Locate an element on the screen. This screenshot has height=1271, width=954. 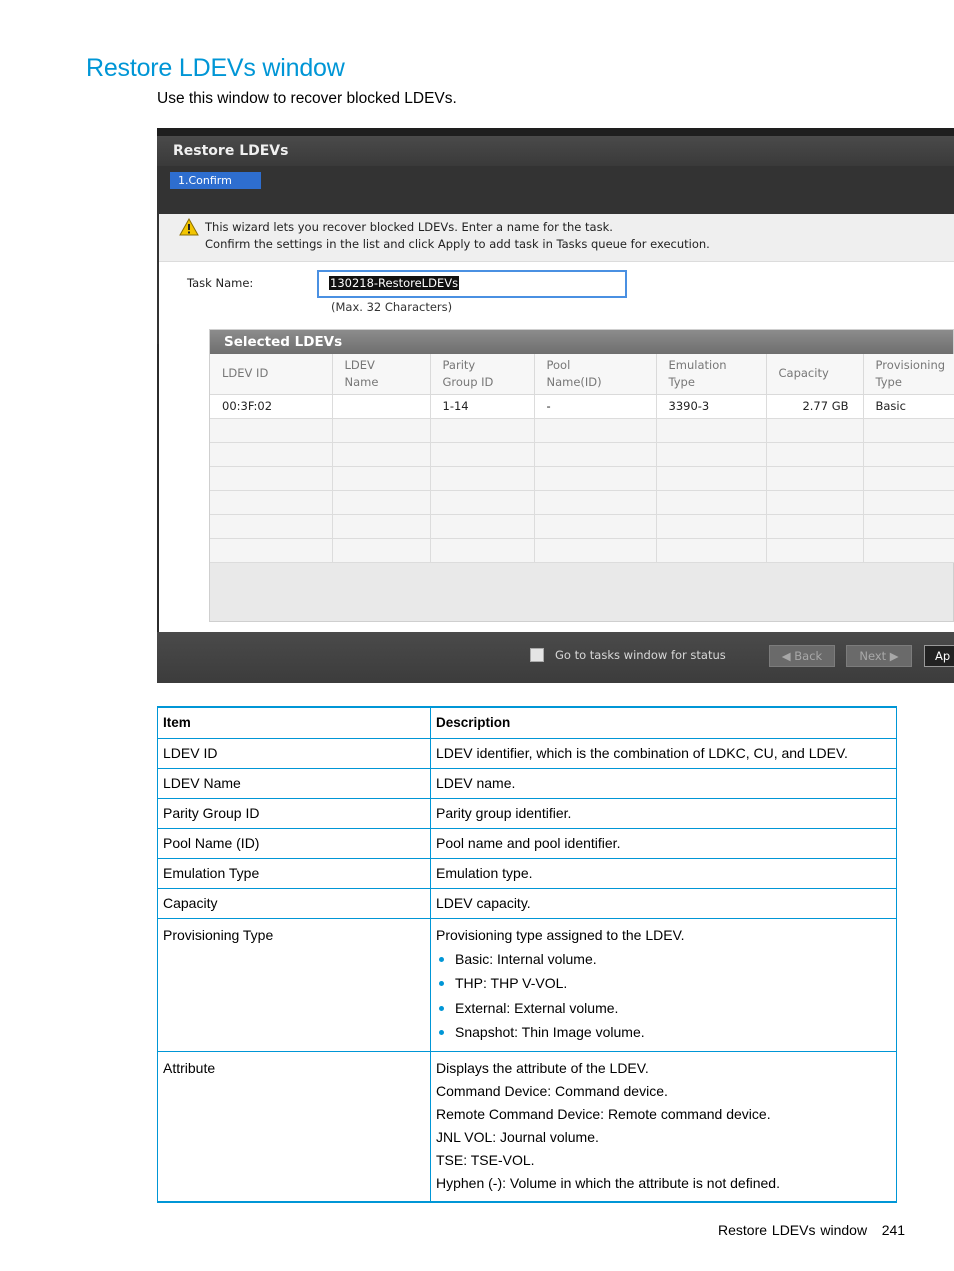
col-pool-name: Pool Name(ID) is located at coordinates (595, 374).